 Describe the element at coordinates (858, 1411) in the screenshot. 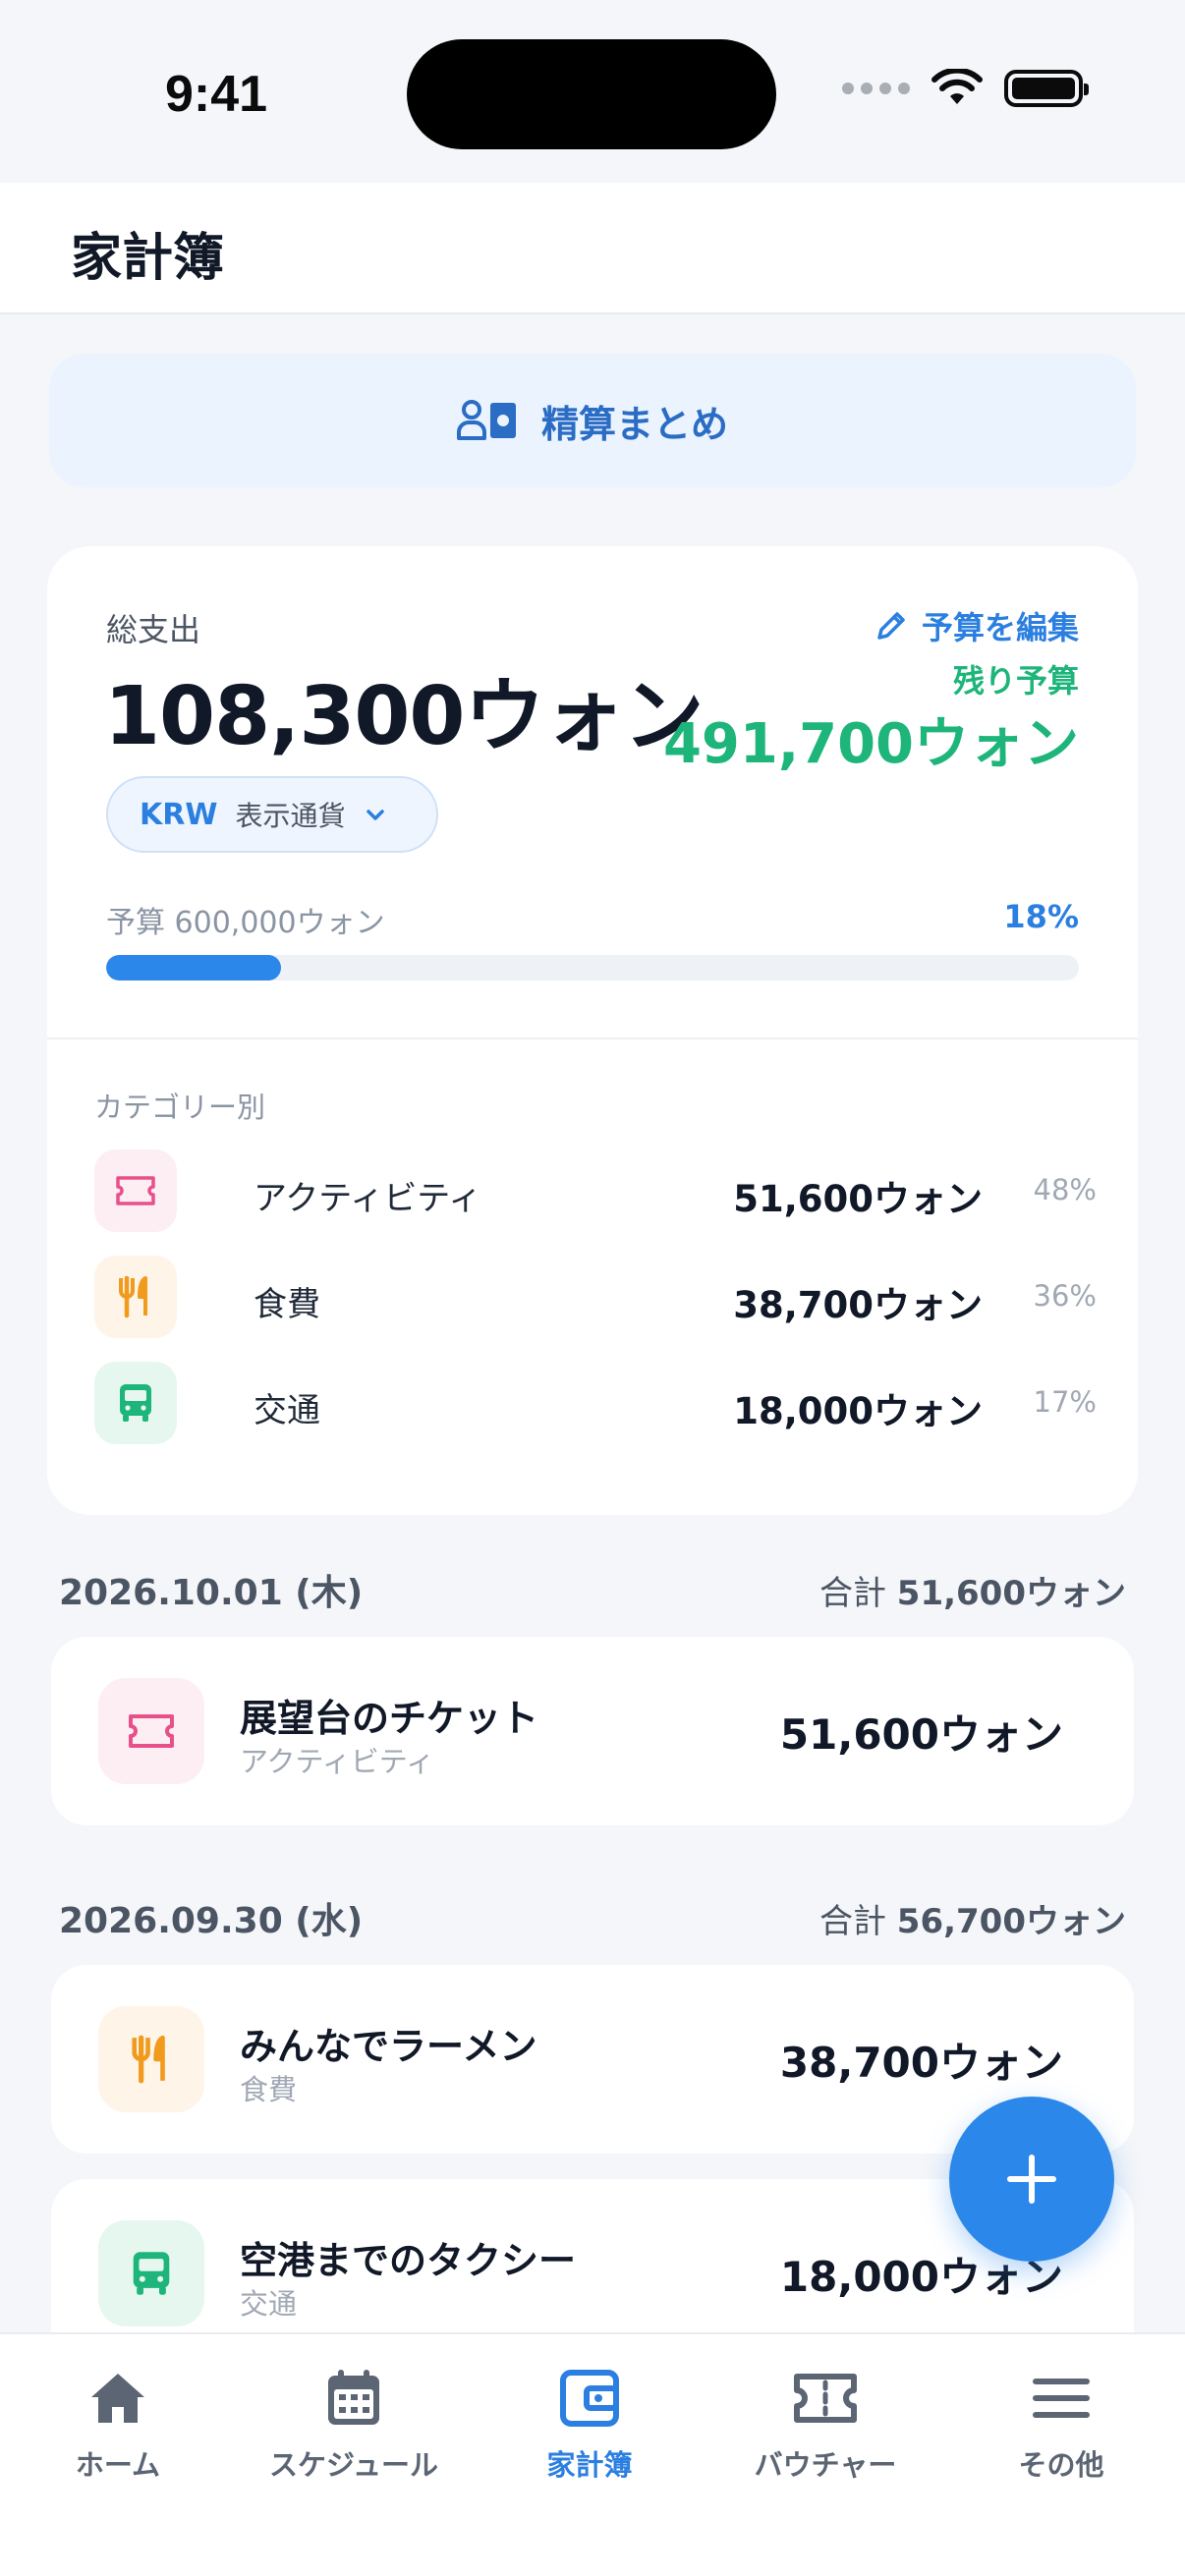

I see `category-amount: 18,000ウォン` at that location.